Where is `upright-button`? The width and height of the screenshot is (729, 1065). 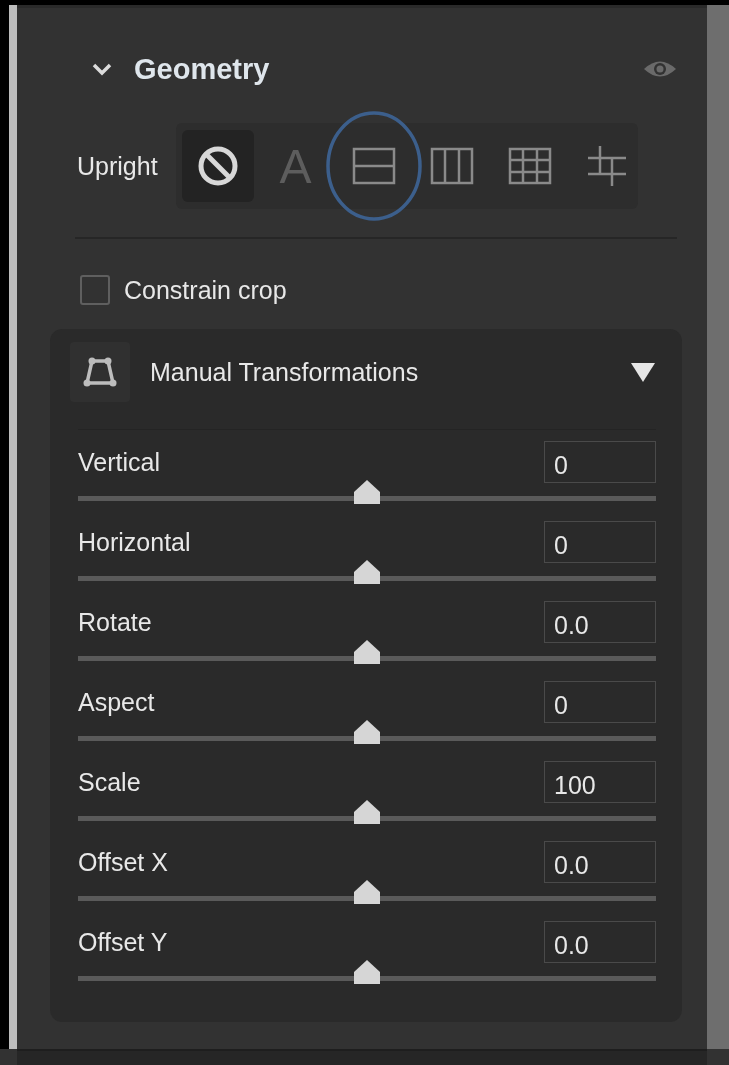 upright-button is located at coordinates (217, 166).